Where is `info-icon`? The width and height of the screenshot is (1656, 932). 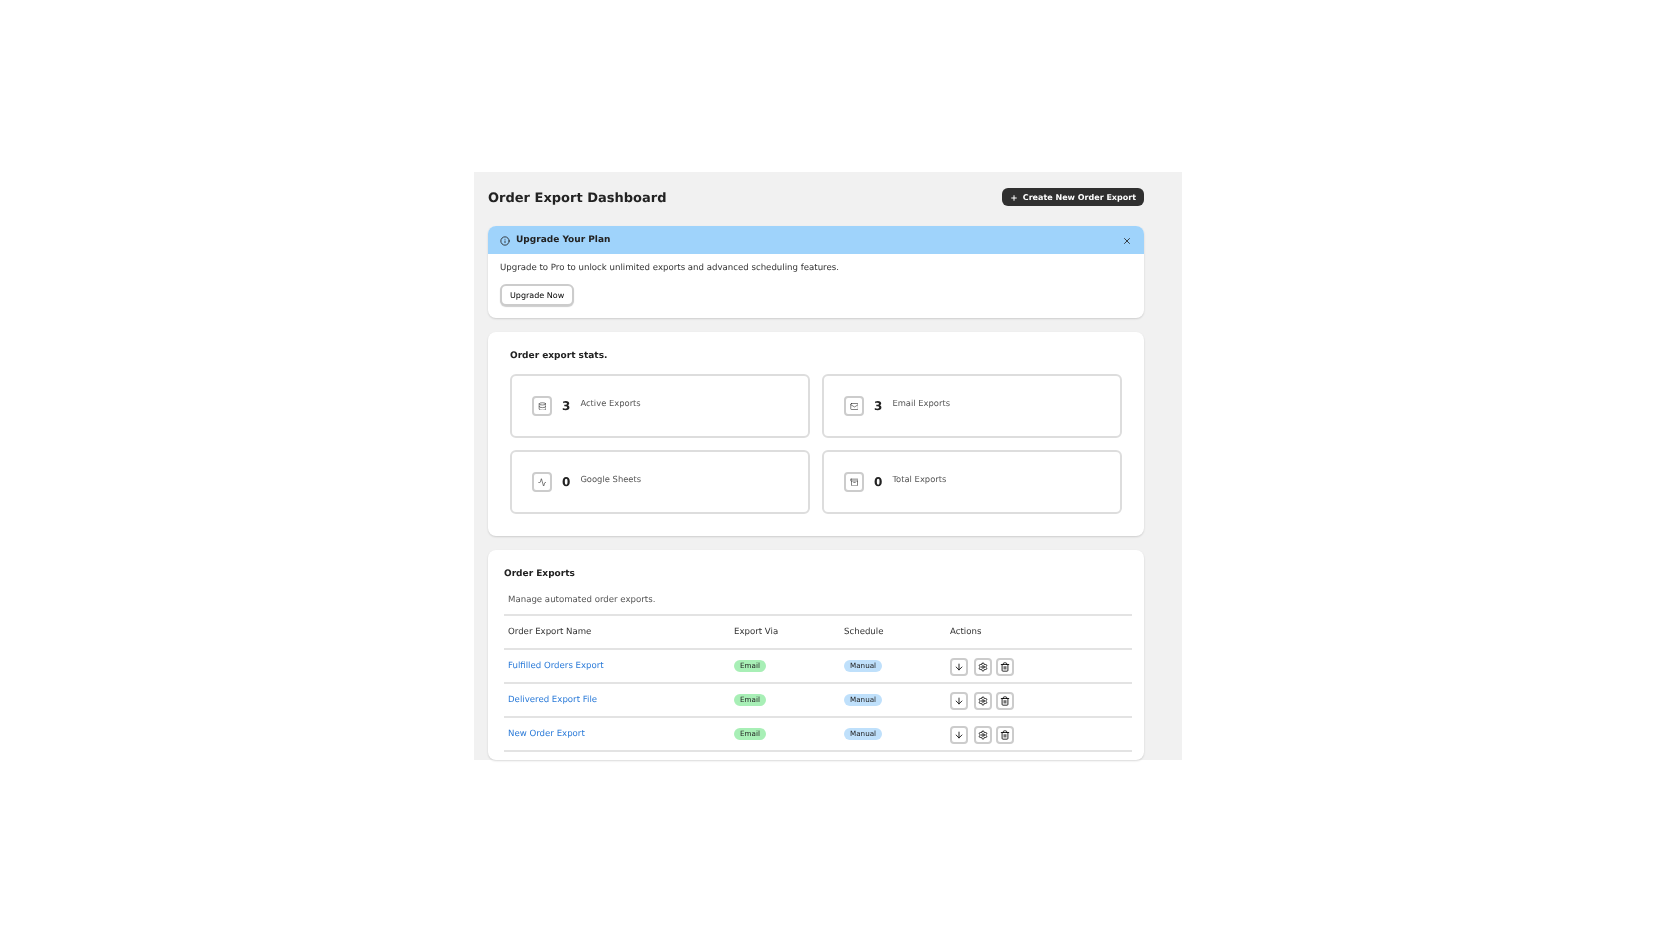
info-icon is located at coordinates (505, 240).